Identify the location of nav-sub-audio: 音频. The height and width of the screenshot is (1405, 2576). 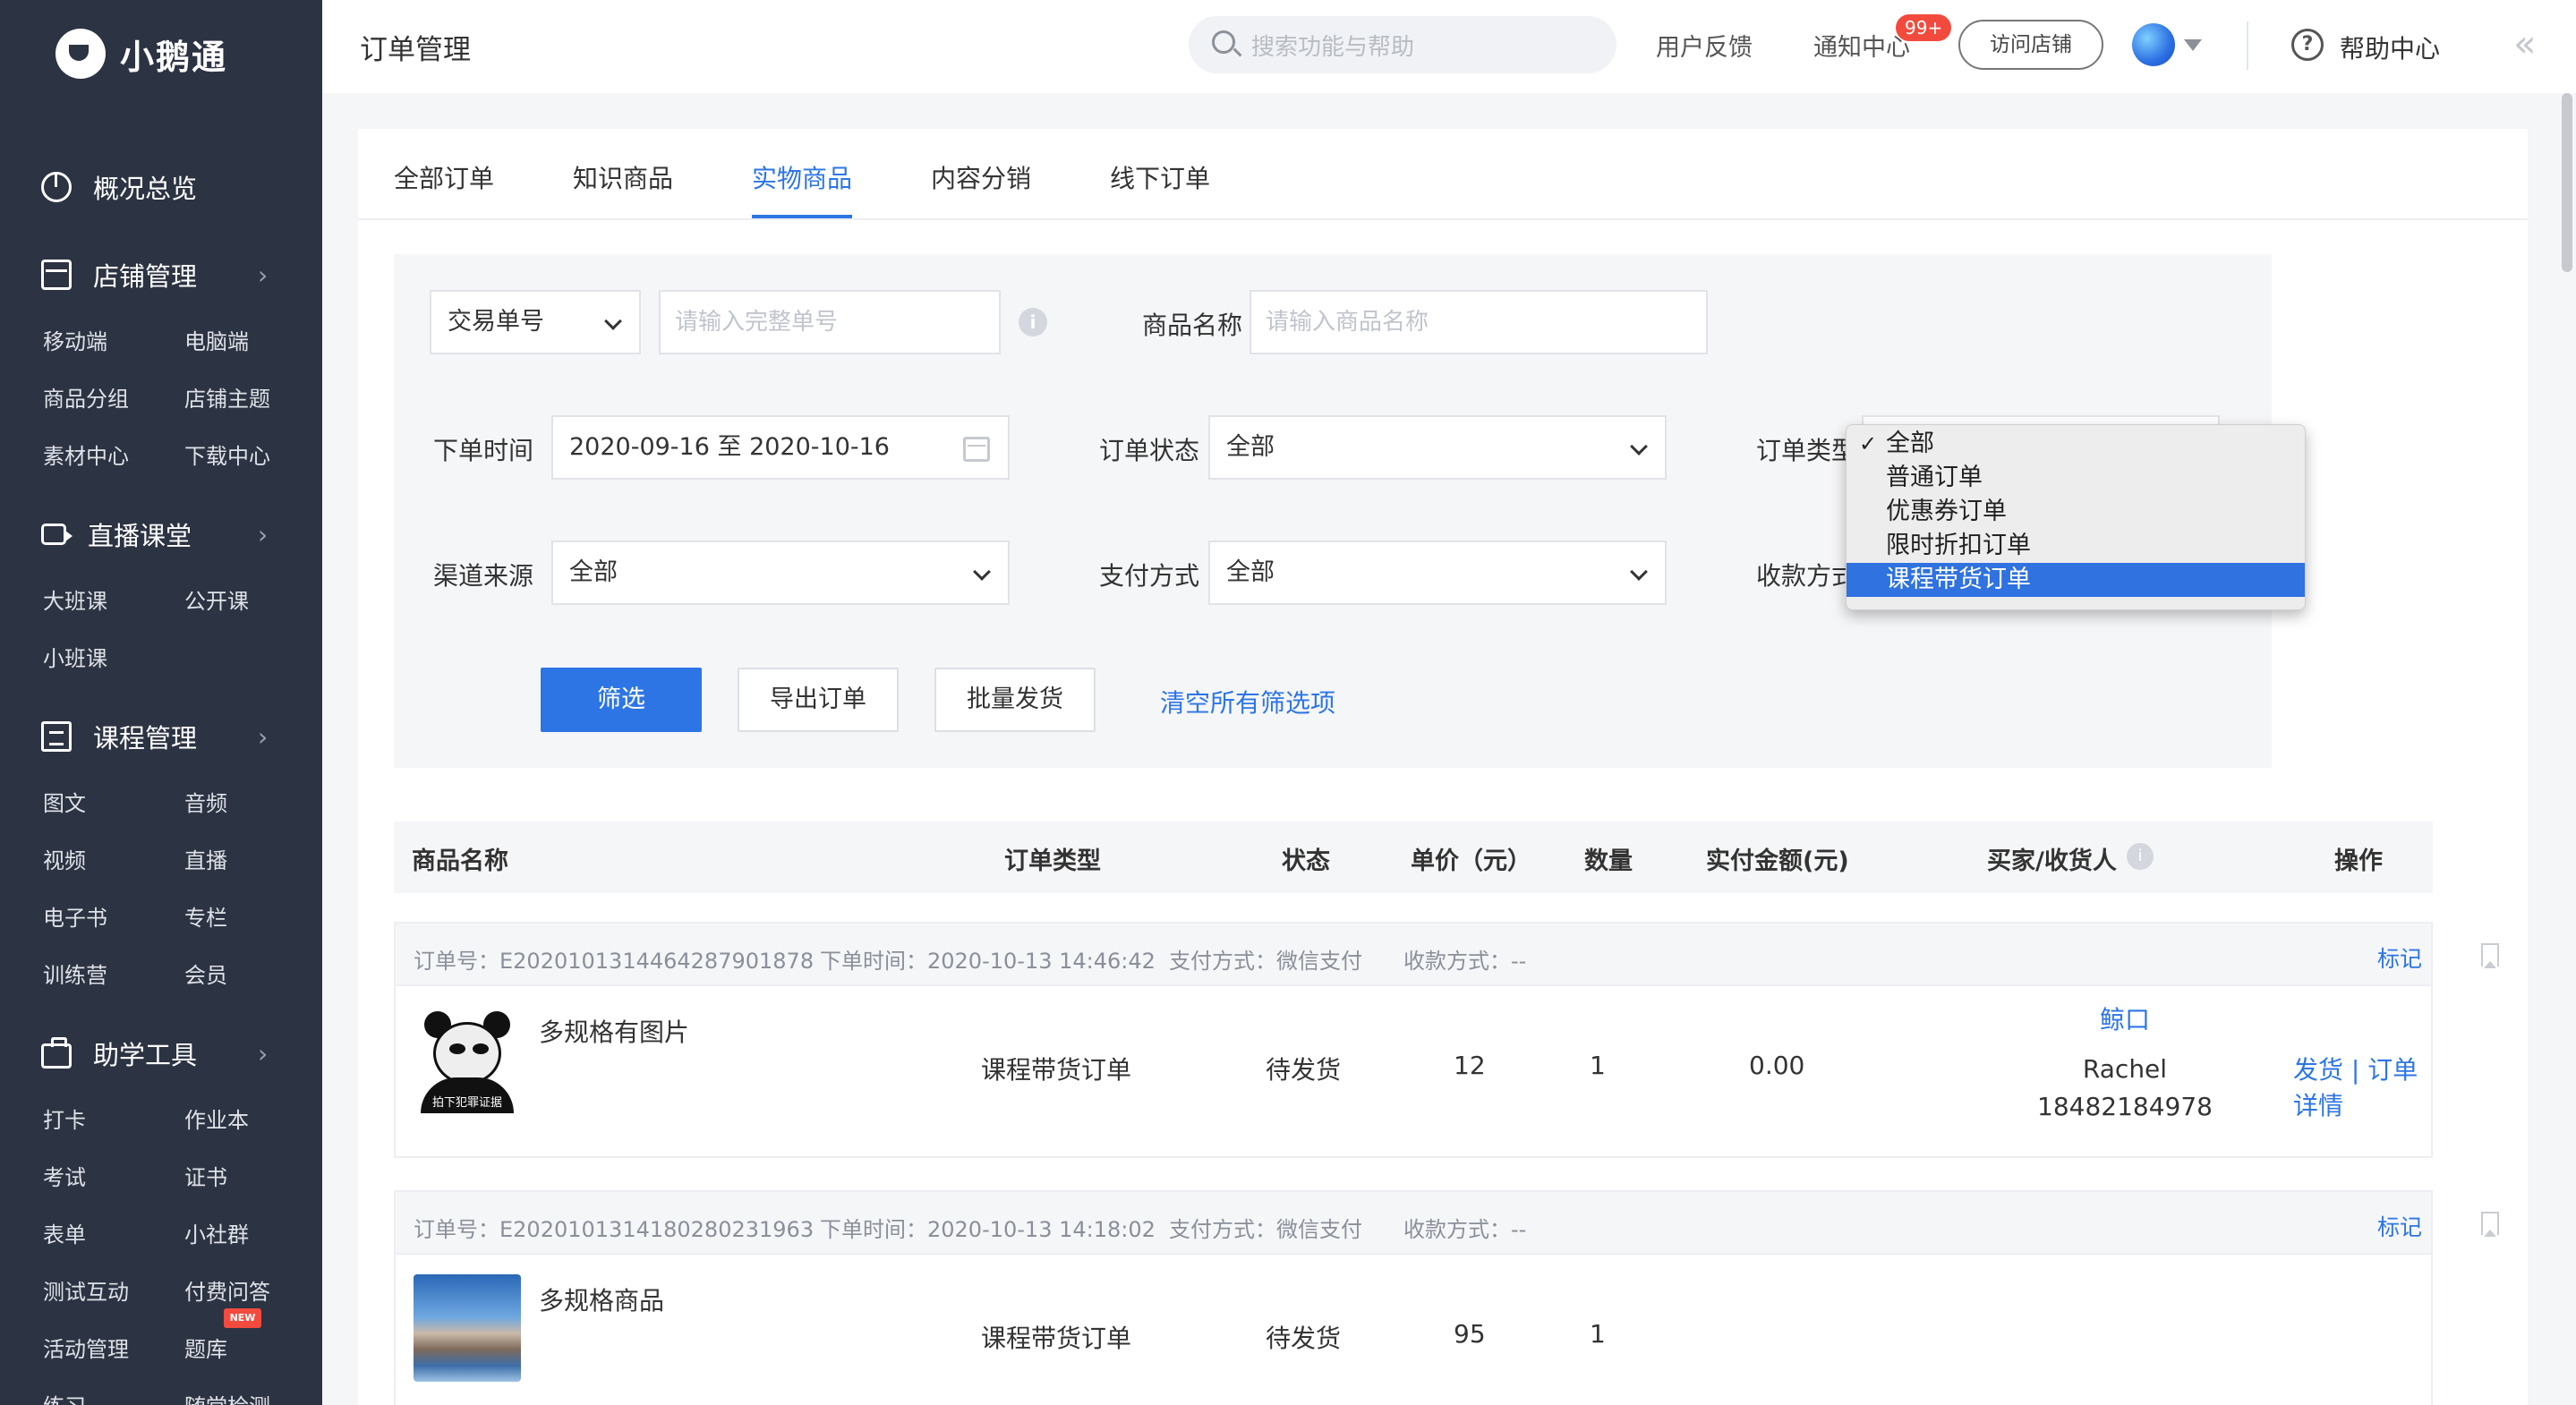
(205, 801).